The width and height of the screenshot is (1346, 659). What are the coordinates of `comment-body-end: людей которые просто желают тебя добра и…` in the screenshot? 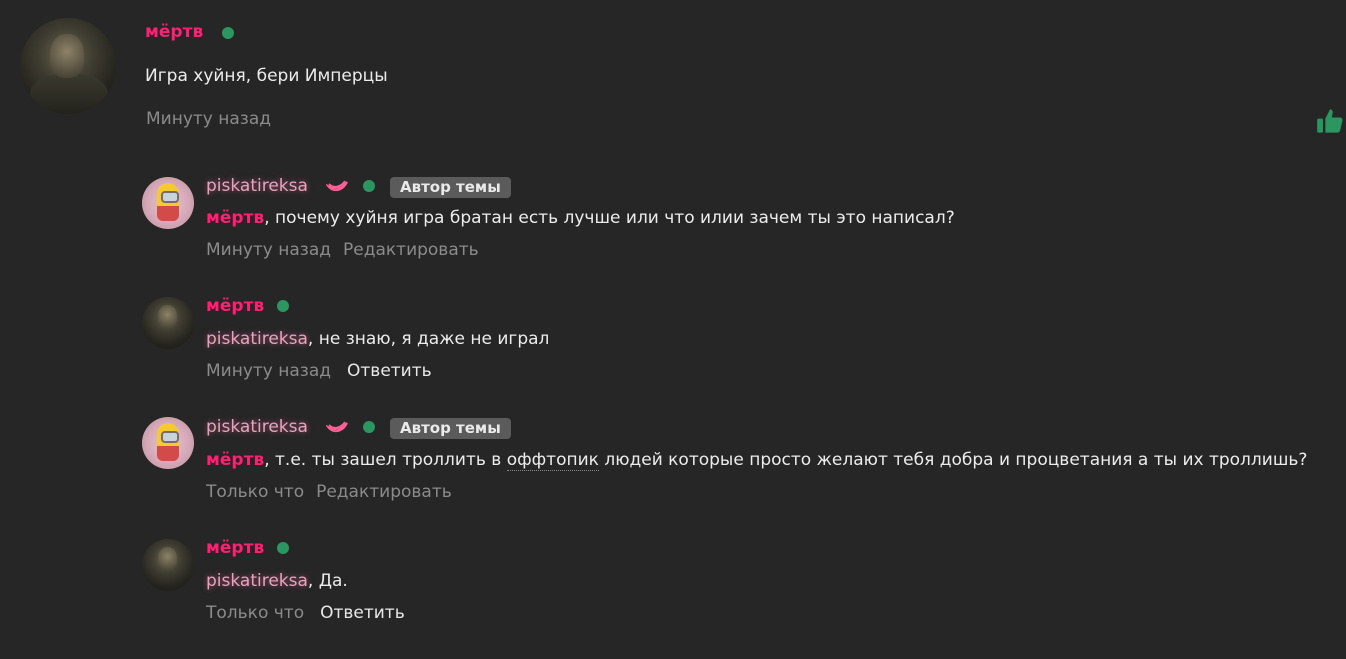 It's located at (953, 460).